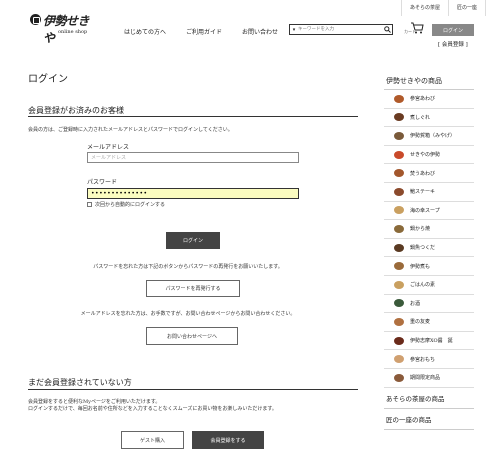  I want to click on nav-guide: ご利用ガイド, so click(204, 31).